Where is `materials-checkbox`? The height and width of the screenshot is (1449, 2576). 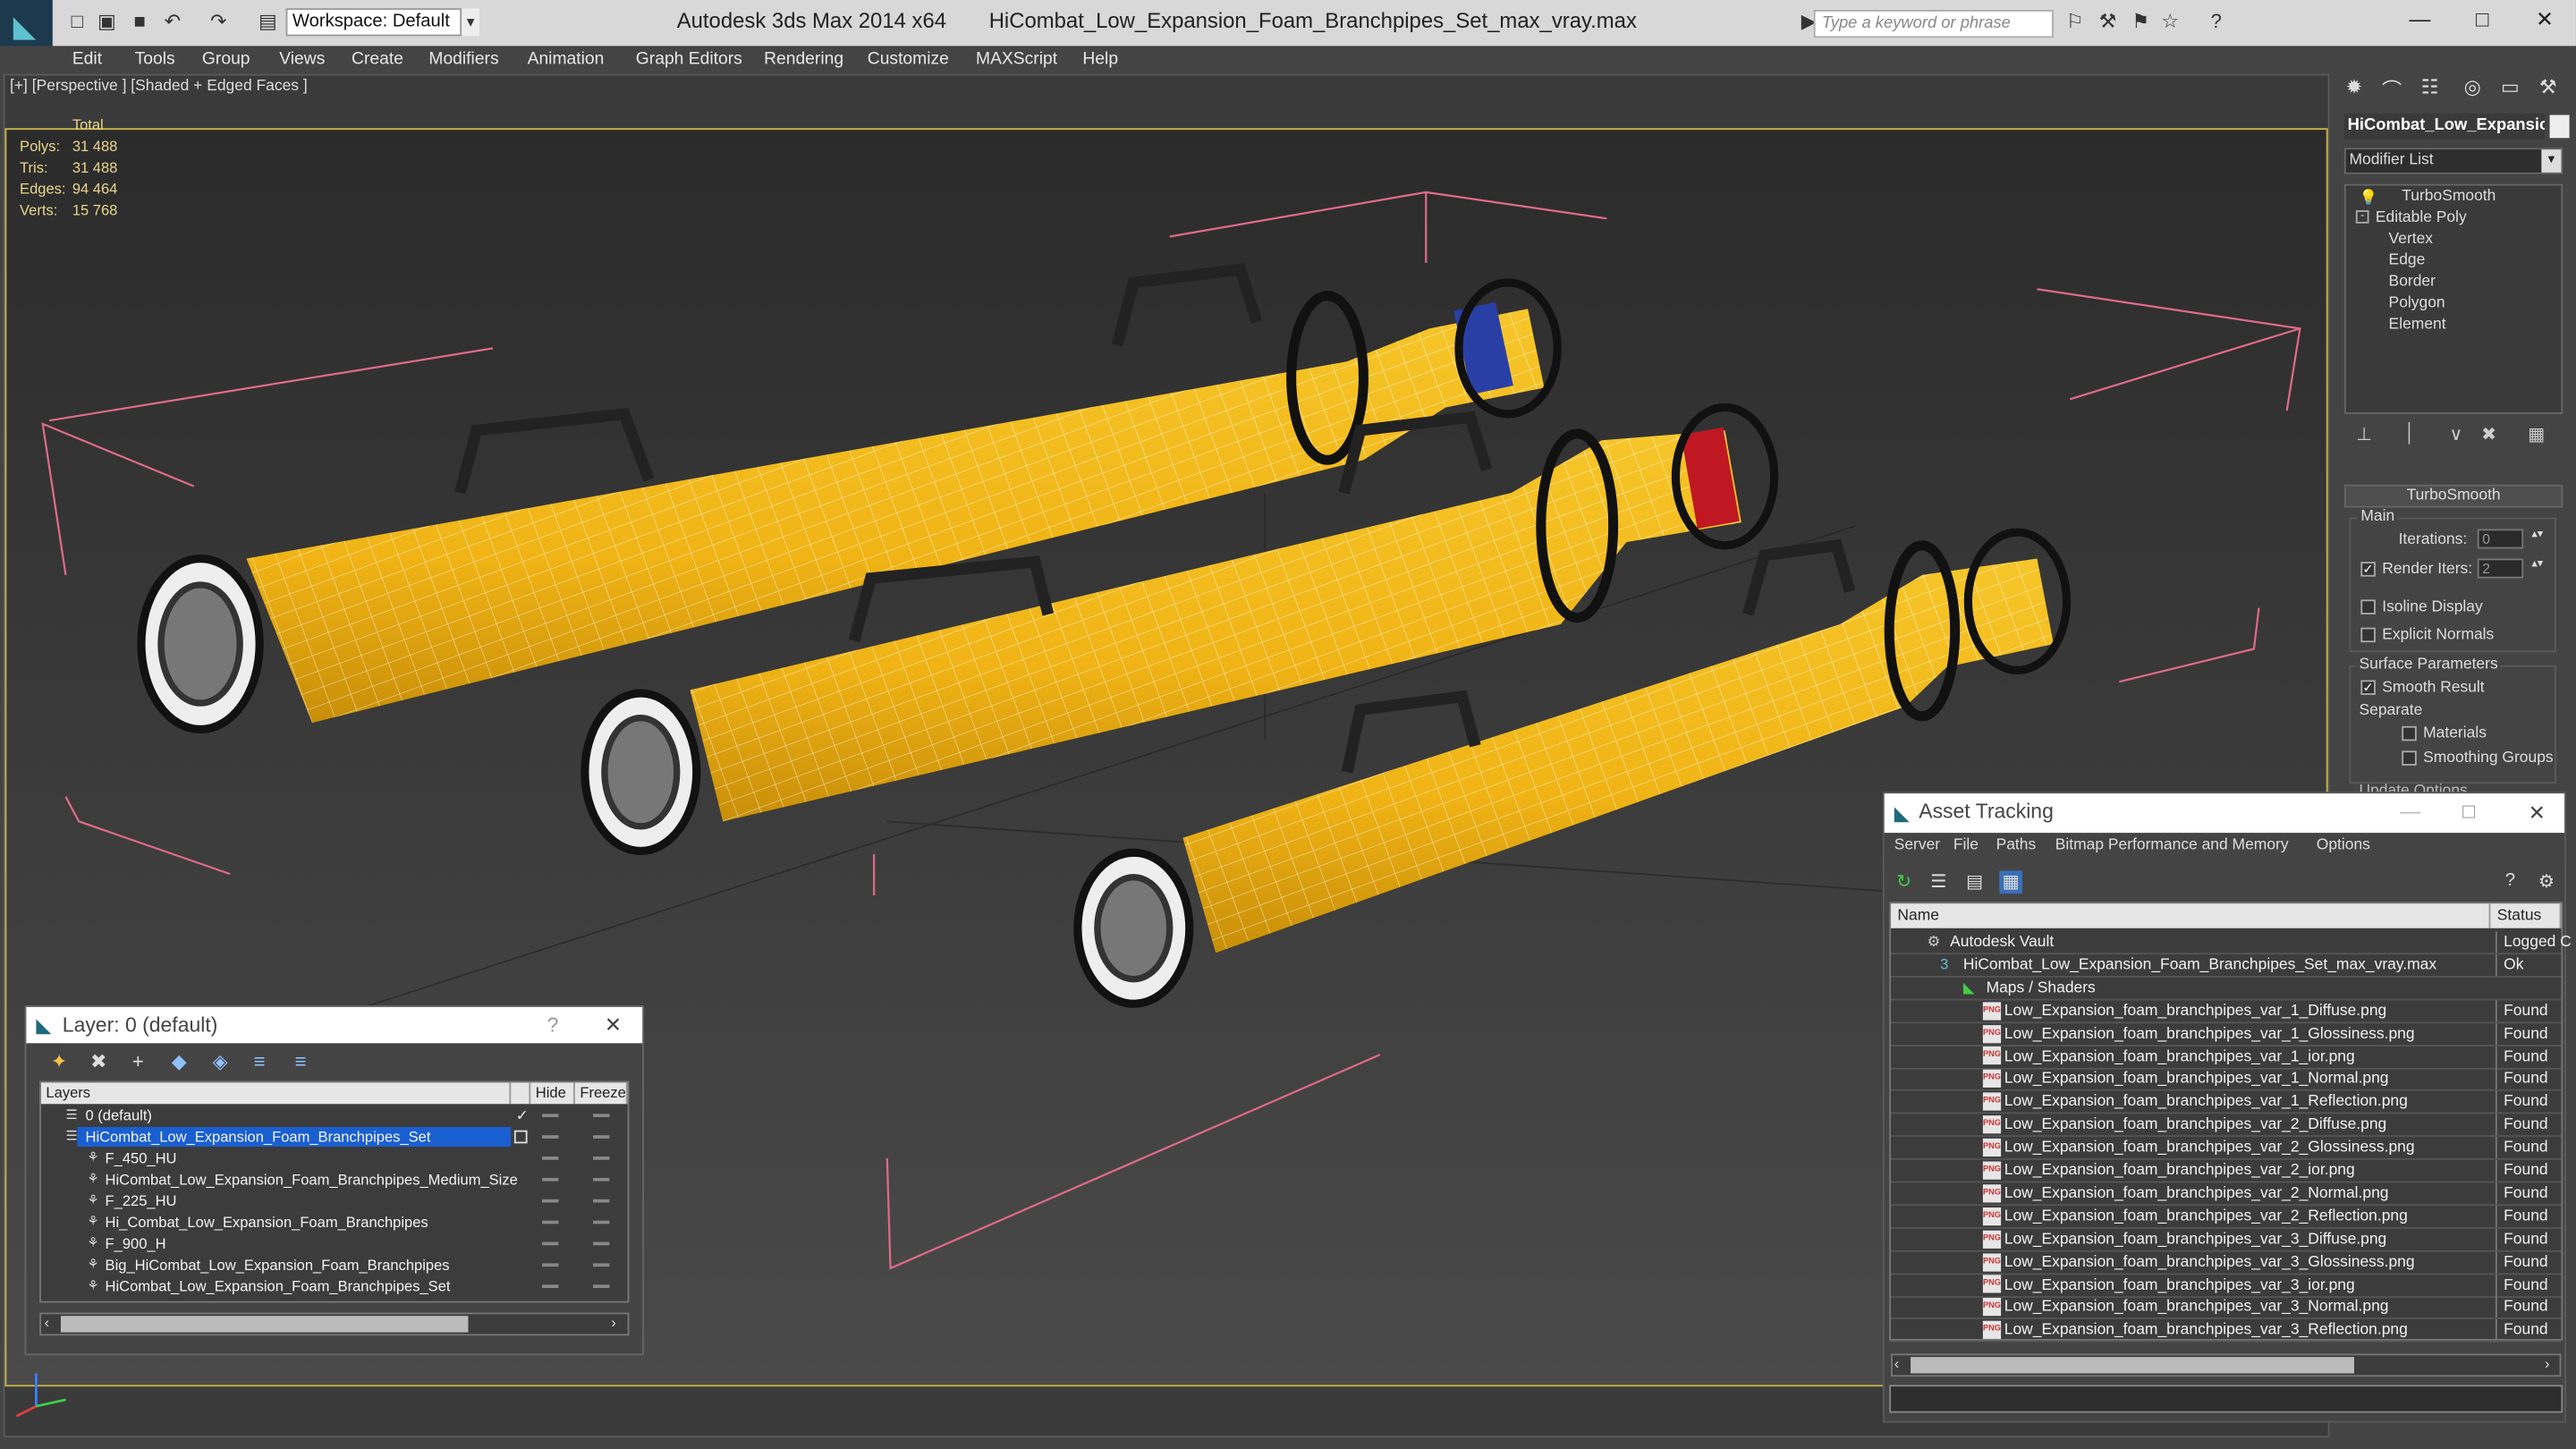 materials-checkbox is located at coordinates (2409, 733).